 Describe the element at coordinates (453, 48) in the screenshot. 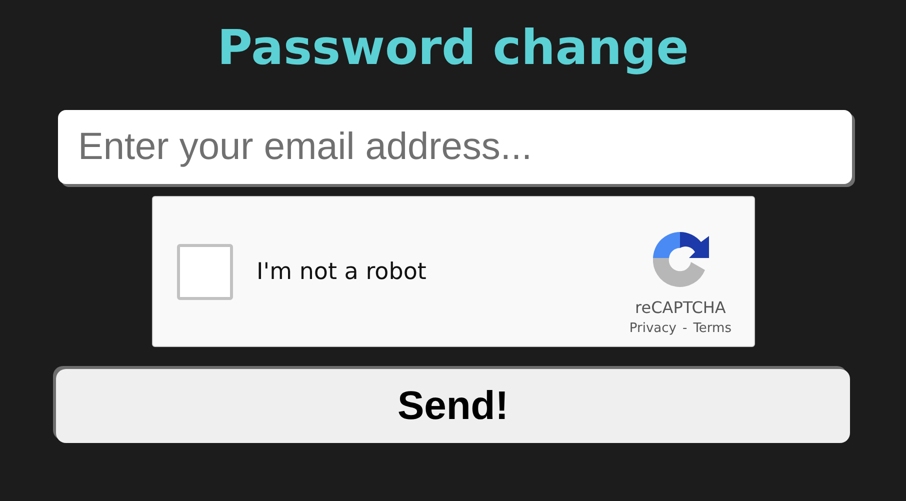

I see `page-title: Password change` at that location.